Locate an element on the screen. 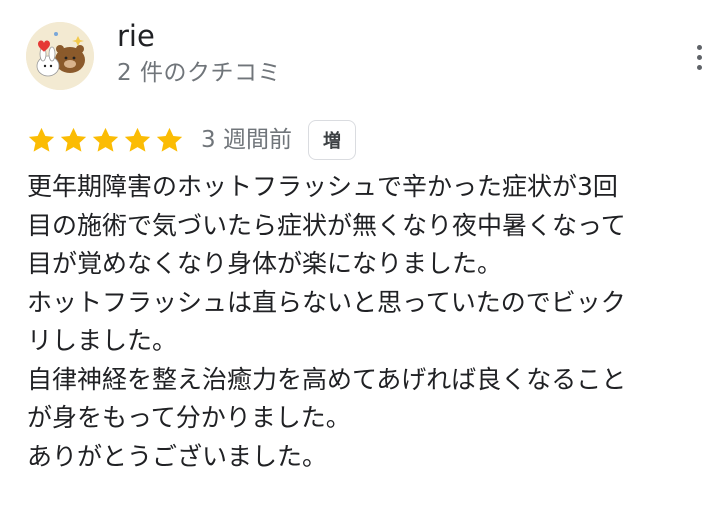 The height and width of the screenshot is (530, 727). review-text-line: ホットフラッシュは直らないと思っていたのでビック is located at coordinates (326, 302).